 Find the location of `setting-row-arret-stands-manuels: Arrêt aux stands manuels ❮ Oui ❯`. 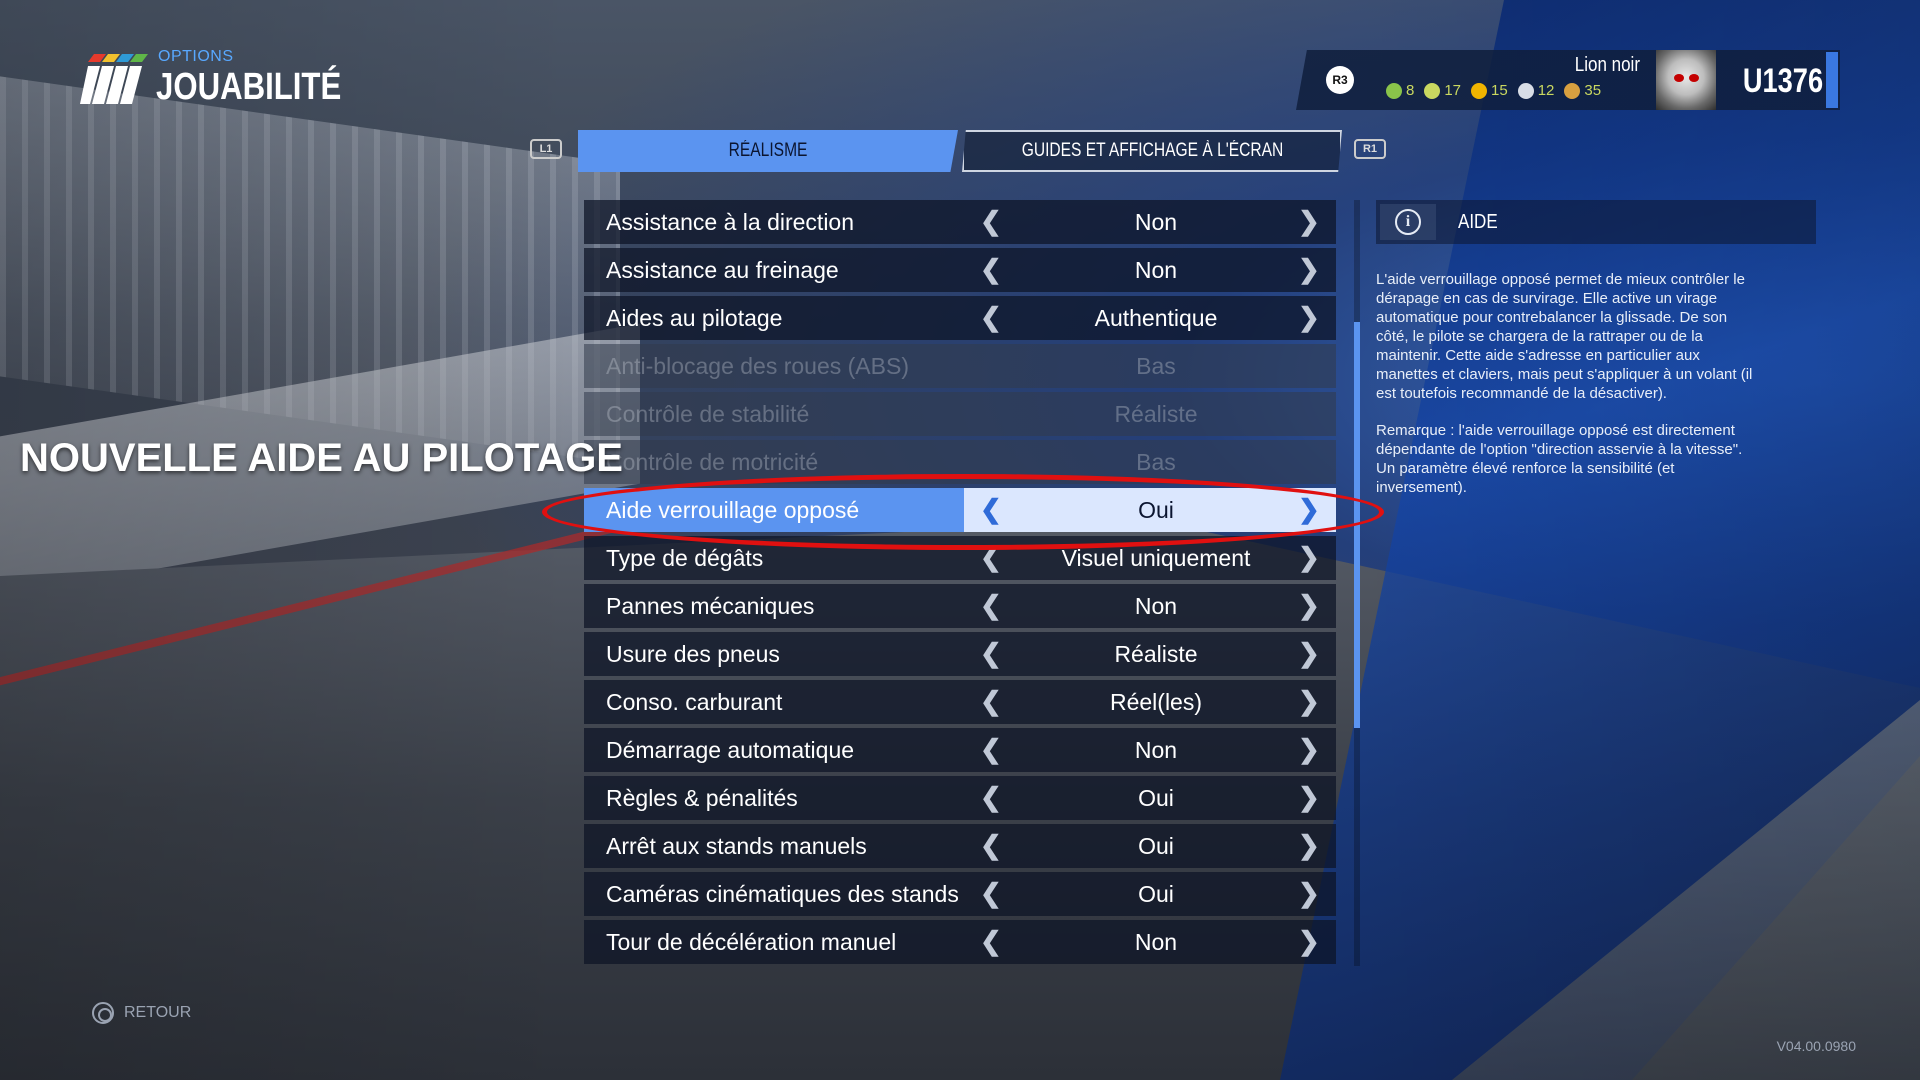

setting-row-arret-stands-manuels: Arrêt aux stands manuels ❮ Oui ❯ is located at coordinates (960, 846).